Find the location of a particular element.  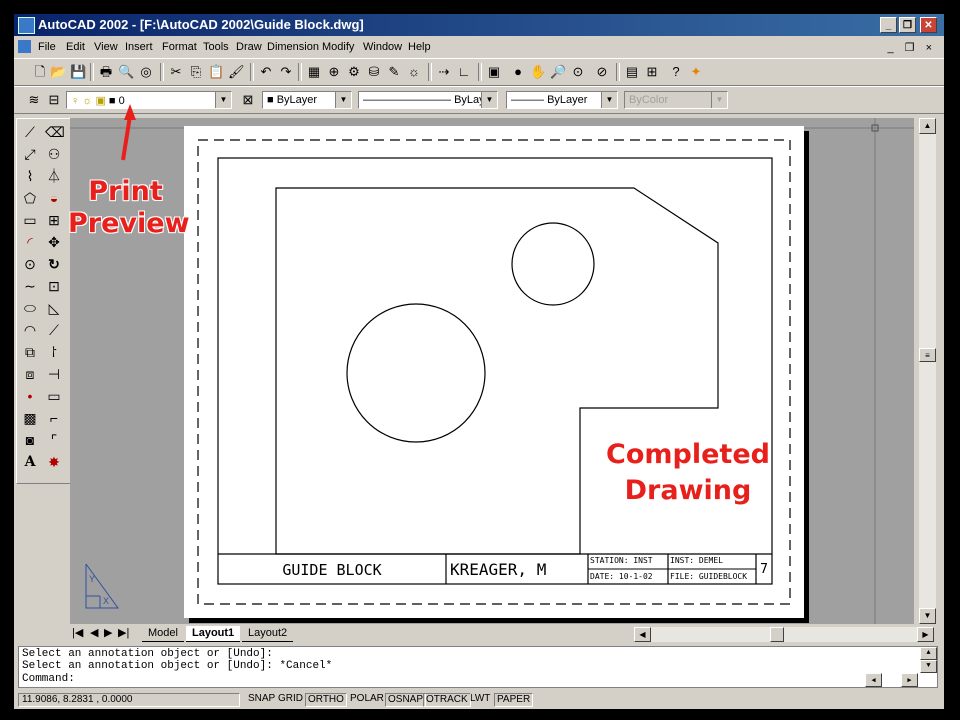

save-icon: 💾 is located at coordinates (78, 72).